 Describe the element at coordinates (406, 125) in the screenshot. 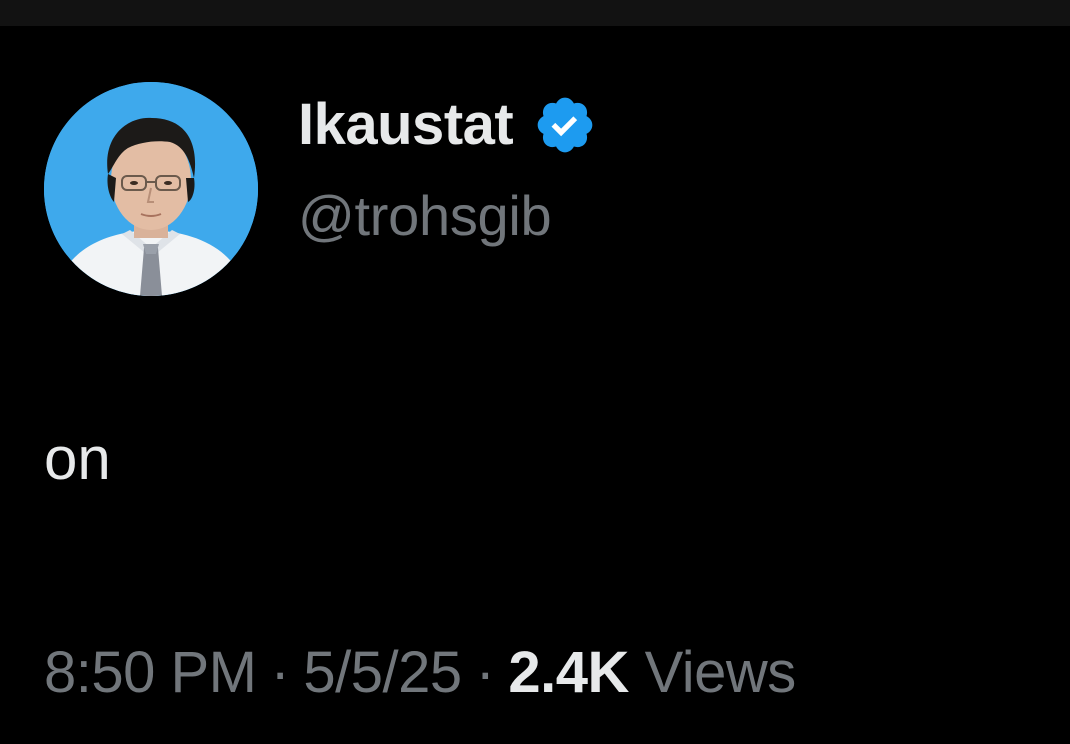

I see `author-display-name: Ikaustat` at that location.